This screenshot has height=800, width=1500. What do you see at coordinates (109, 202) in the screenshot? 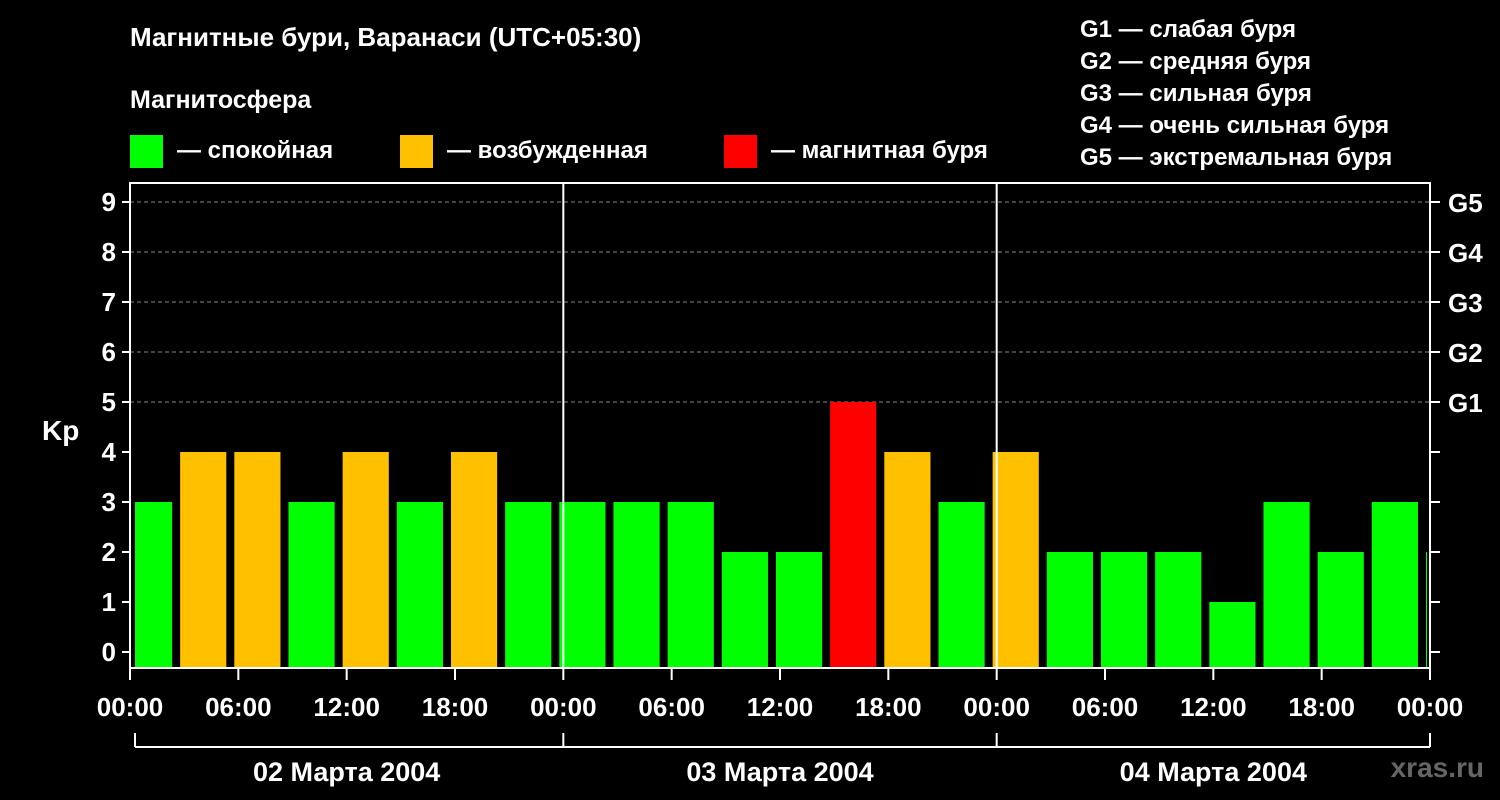
I see `y-tick-label-9: 9` at bounding box center [109, 202].